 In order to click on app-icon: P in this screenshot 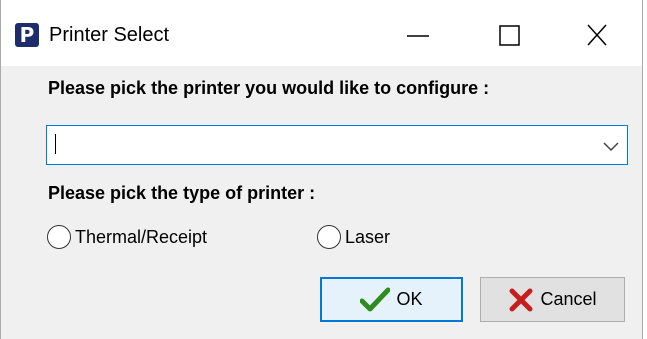, I will do `click(27, 35)`.